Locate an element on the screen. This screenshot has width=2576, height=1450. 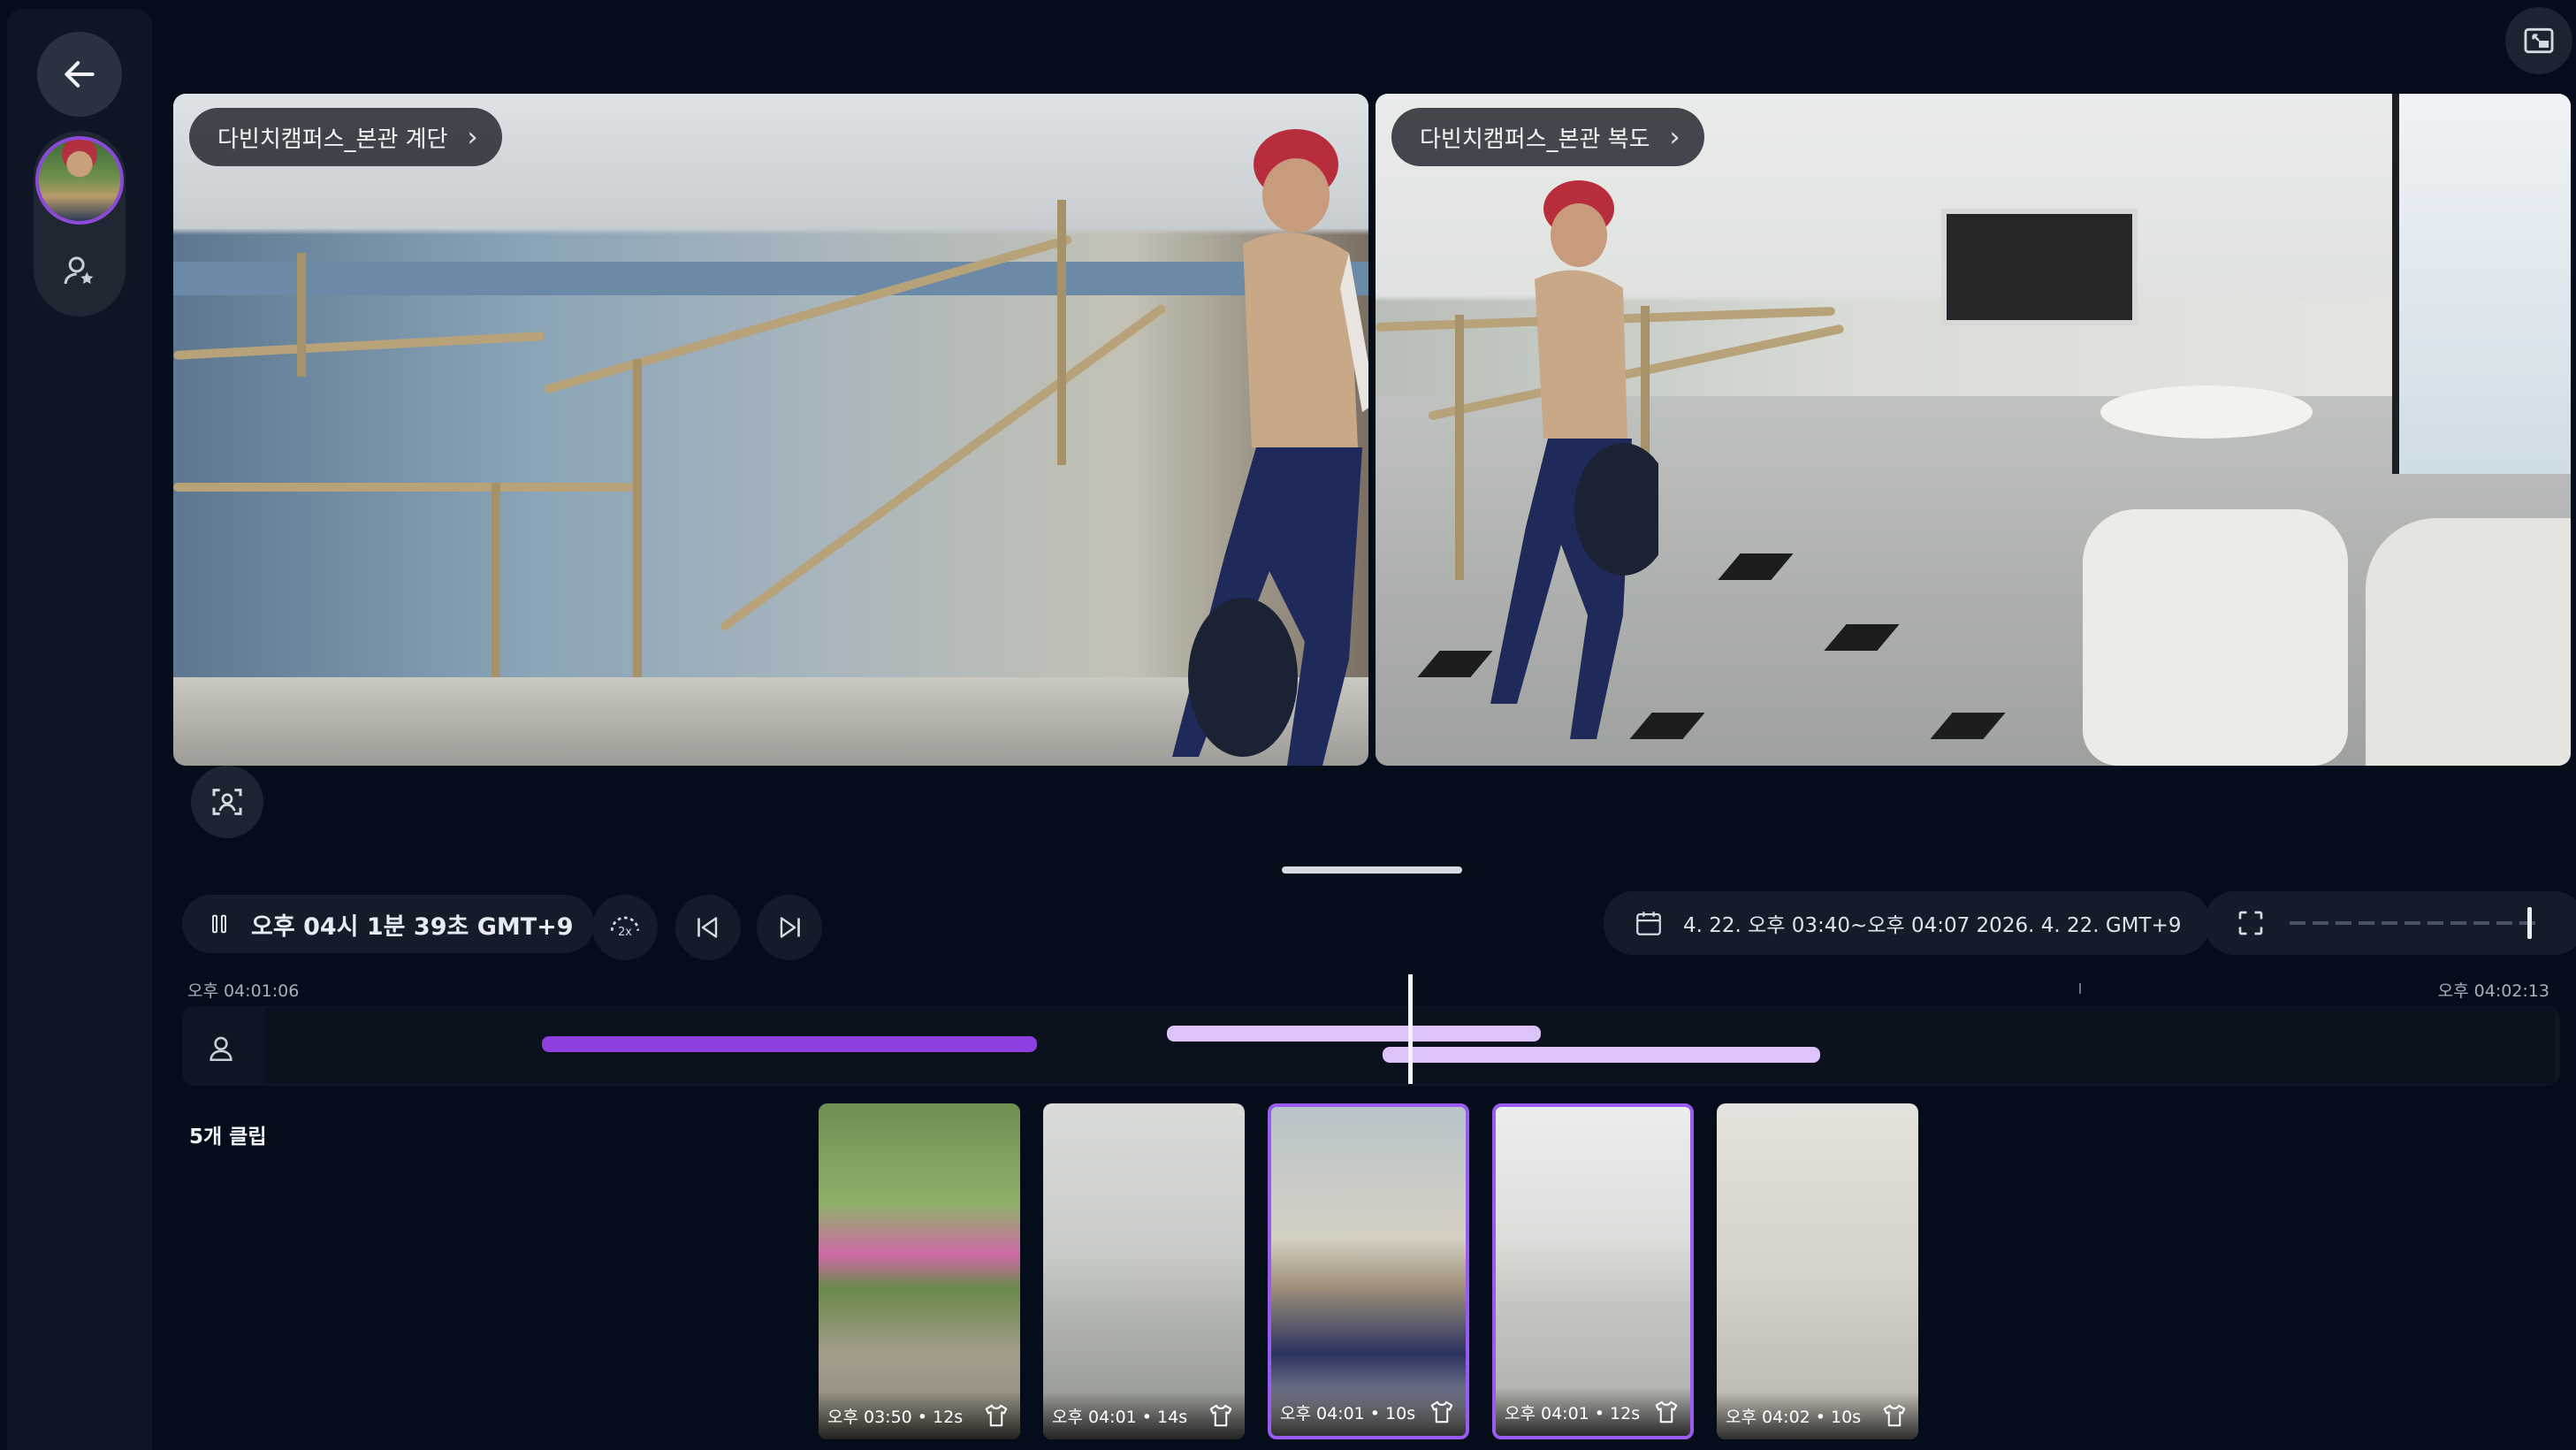
timeline-person-button is located at coordinates (221, 1048).